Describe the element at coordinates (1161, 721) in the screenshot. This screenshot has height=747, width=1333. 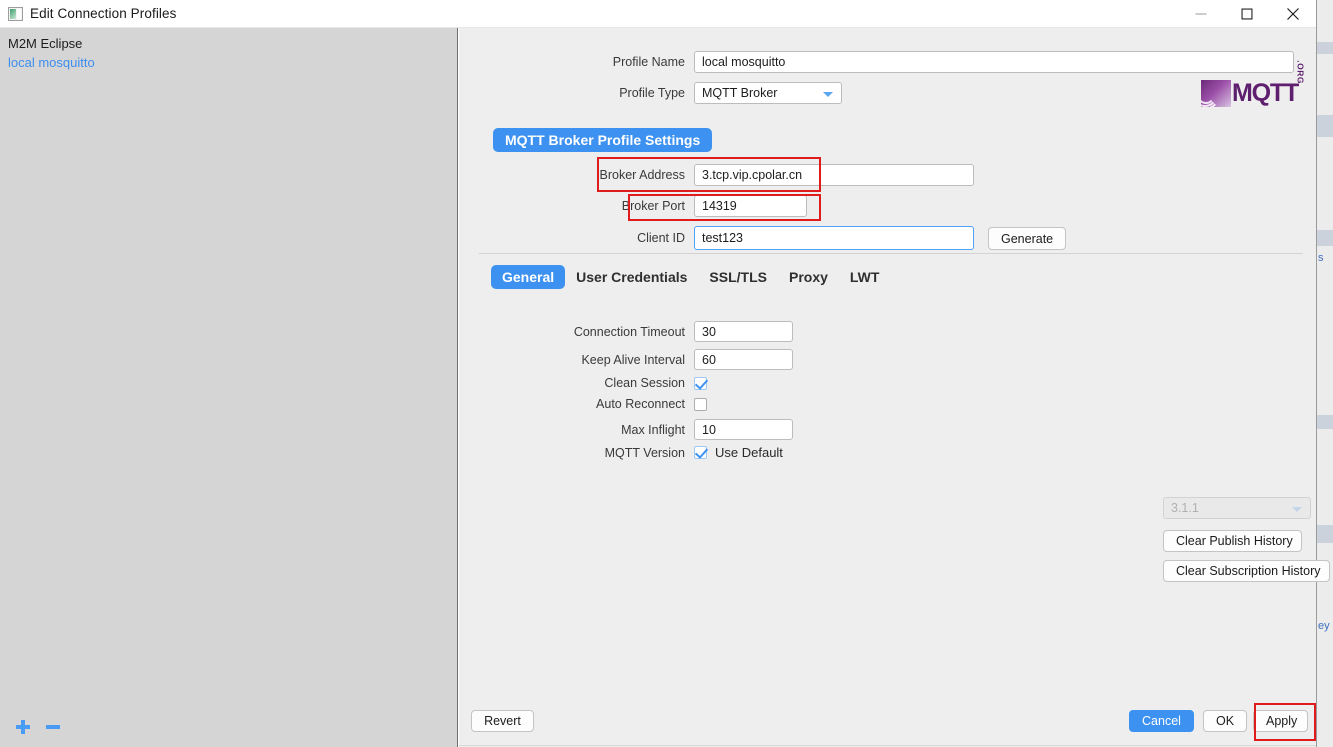
I see `cancel-button: Cancel` at that location.